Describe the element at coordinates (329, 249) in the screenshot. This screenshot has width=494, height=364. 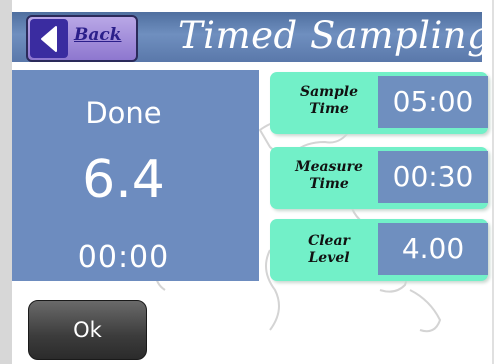
I see `param-label: Clear Level` at that location.